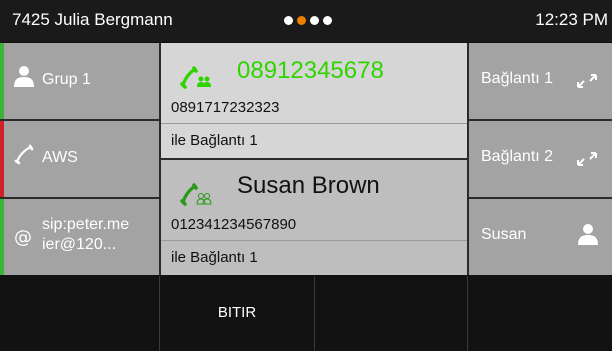  What do you see at coordinates (234, 224) in the screenshot?
I see `held-caller-number: 012341234567890` at bounding box center [234, 224].